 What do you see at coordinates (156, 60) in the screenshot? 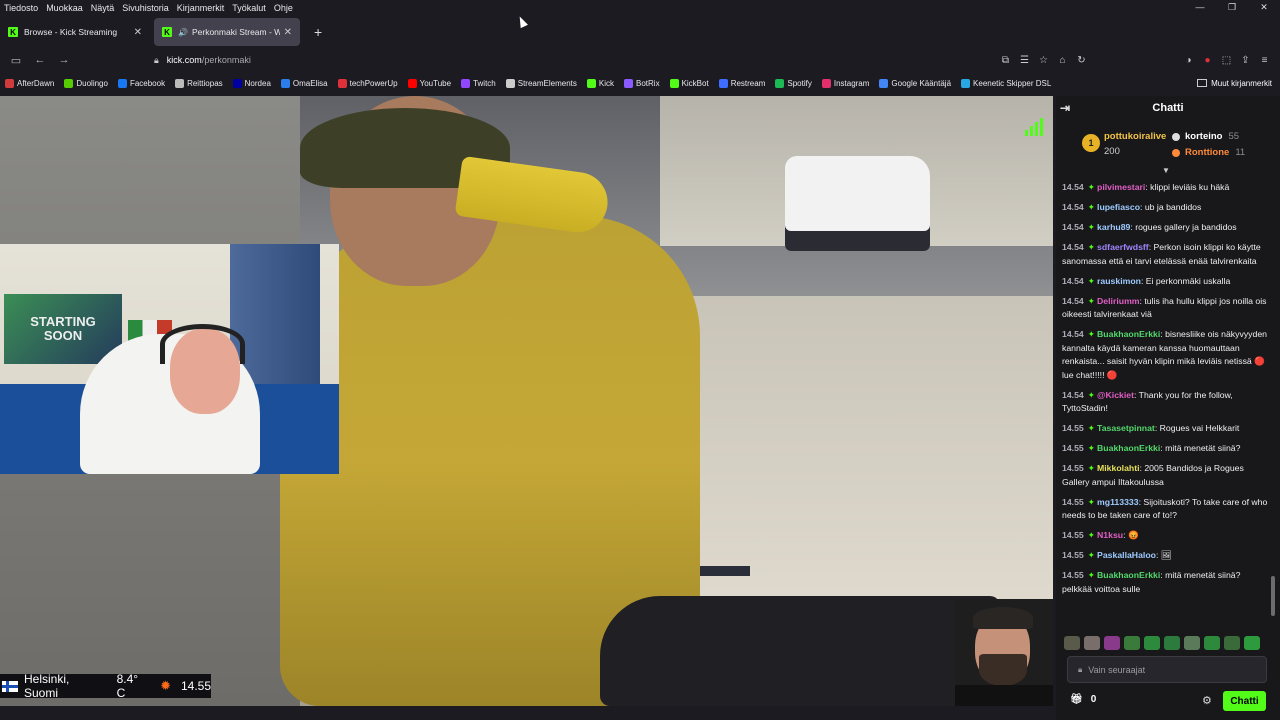
I see `lock-icon: 🔒︎` at bounding box center [156, 60].